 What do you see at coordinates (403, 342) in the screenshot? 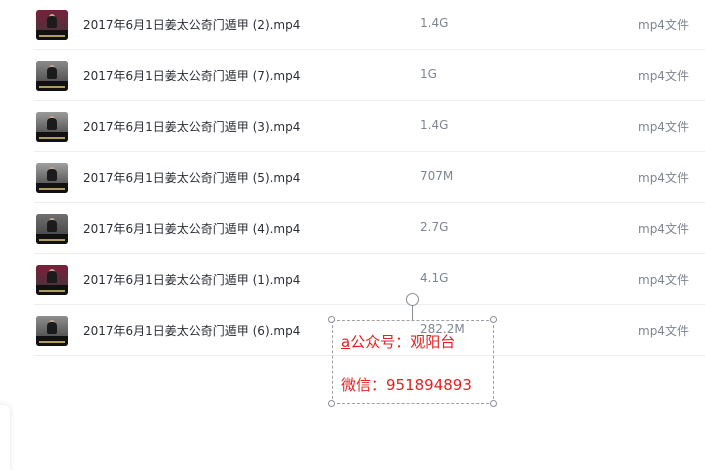
I see `watermark-account-text: 公众号：观阳台` at bounding box center [403, 342].